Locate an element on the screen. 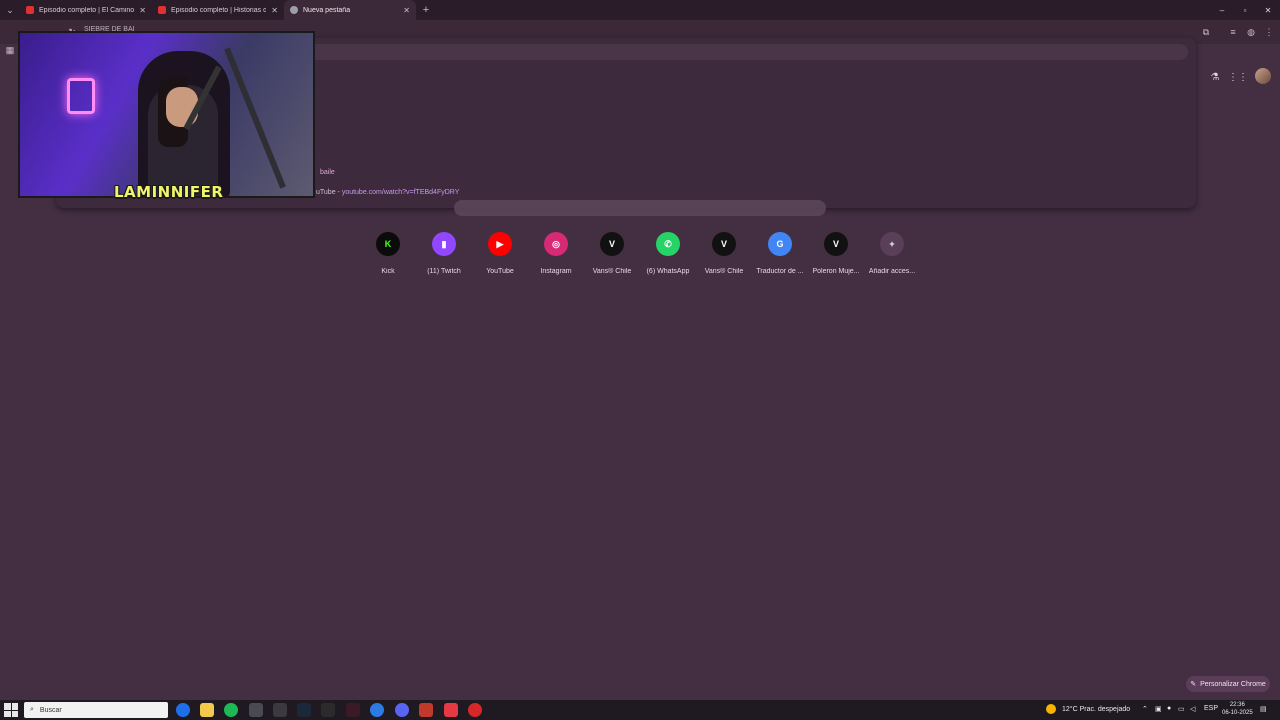 The height and width of the screenshot is (720, 1280). clock-date: 06-10-2025 is located at coordinates (1237, 713).